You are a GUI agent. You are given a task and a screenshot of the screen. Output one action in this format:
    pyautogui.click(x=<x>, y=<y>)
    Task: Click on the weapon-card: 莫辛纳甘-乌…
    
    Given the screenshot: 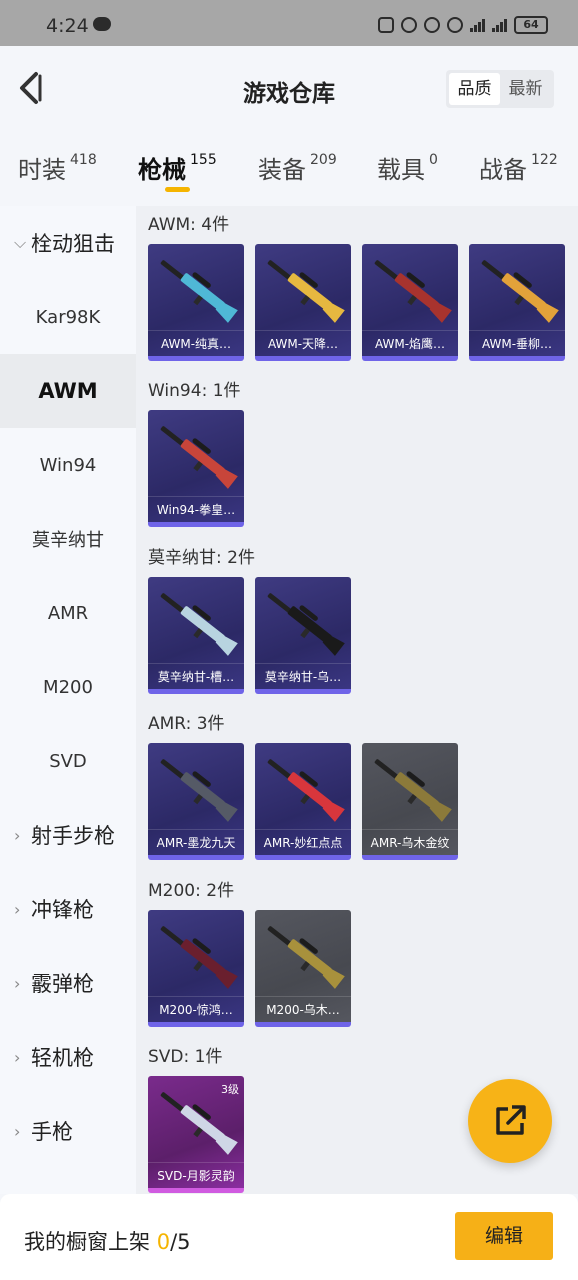 What is the action you would take?
    pyautogui.click(x=303, y=635)
    